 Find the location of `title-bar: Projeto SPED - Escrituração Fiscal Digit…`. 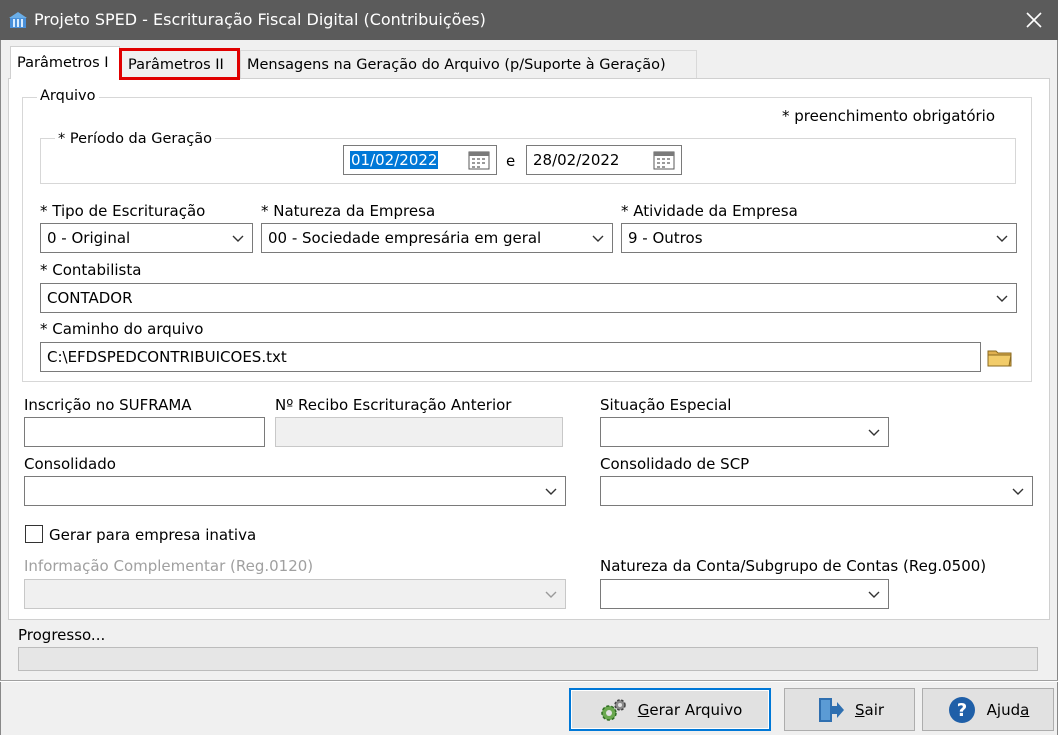

title-bar: Projeto SPED - Escrituração Fiscal Digit… is located at coordinates (529, 20).